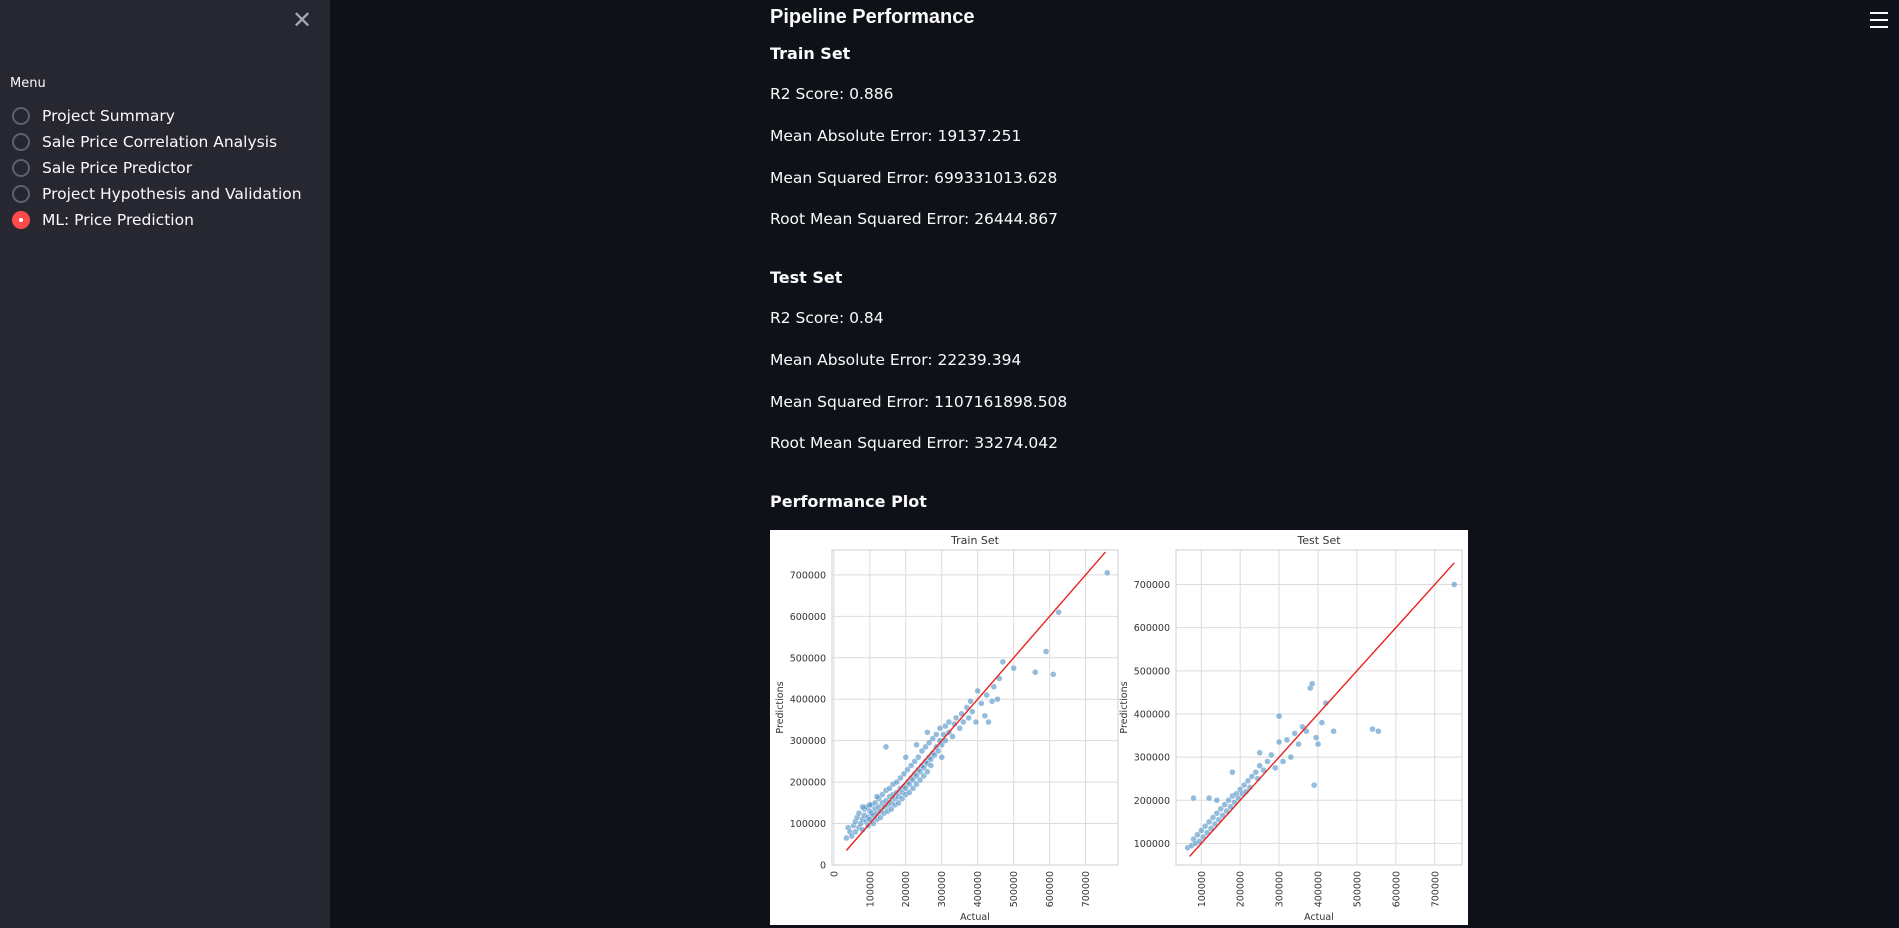 The image size is (1899, 928). I want to click on radio-option: Sale Price Correlation Analysis, so click(156, 142).